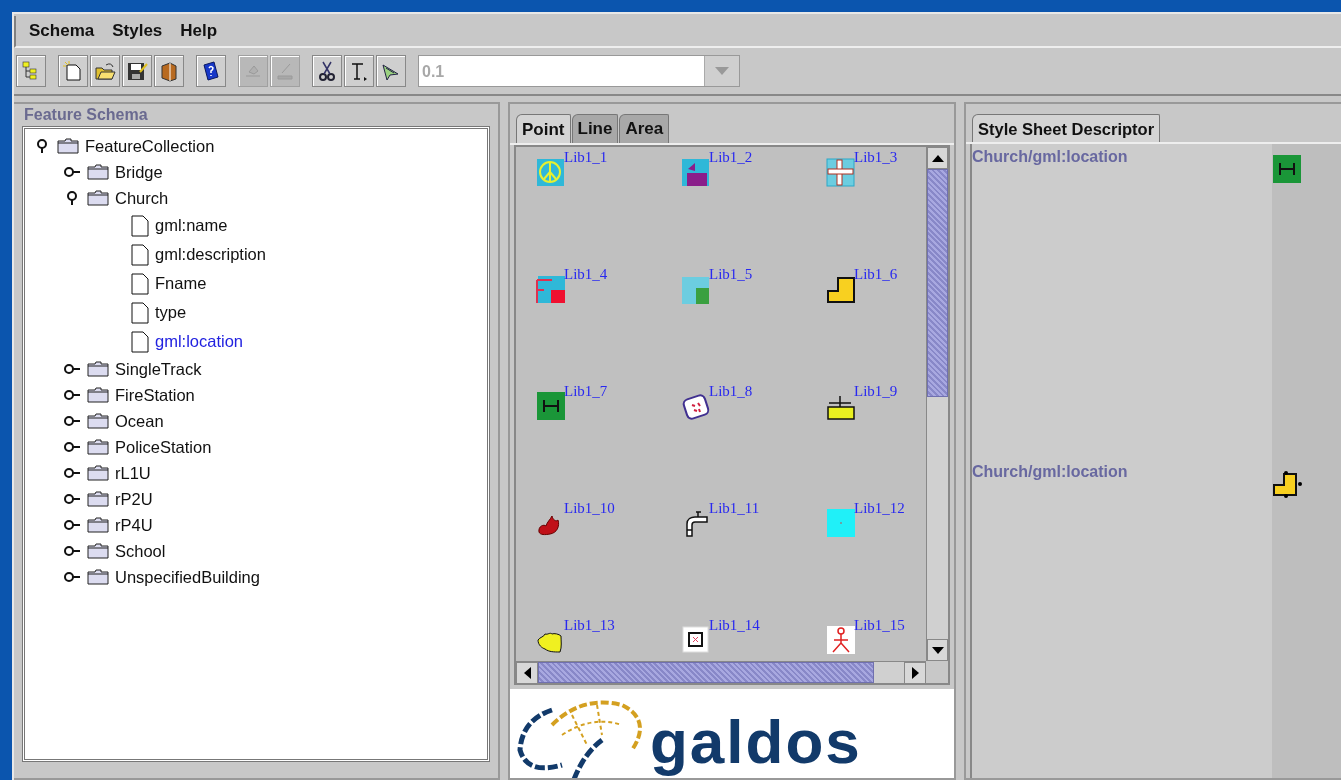 The width and height of the screenshot is (1341, 780). Describe the element at coordinates (137, 31) in the screenshot. I see `menu-item: Styles` at that location.